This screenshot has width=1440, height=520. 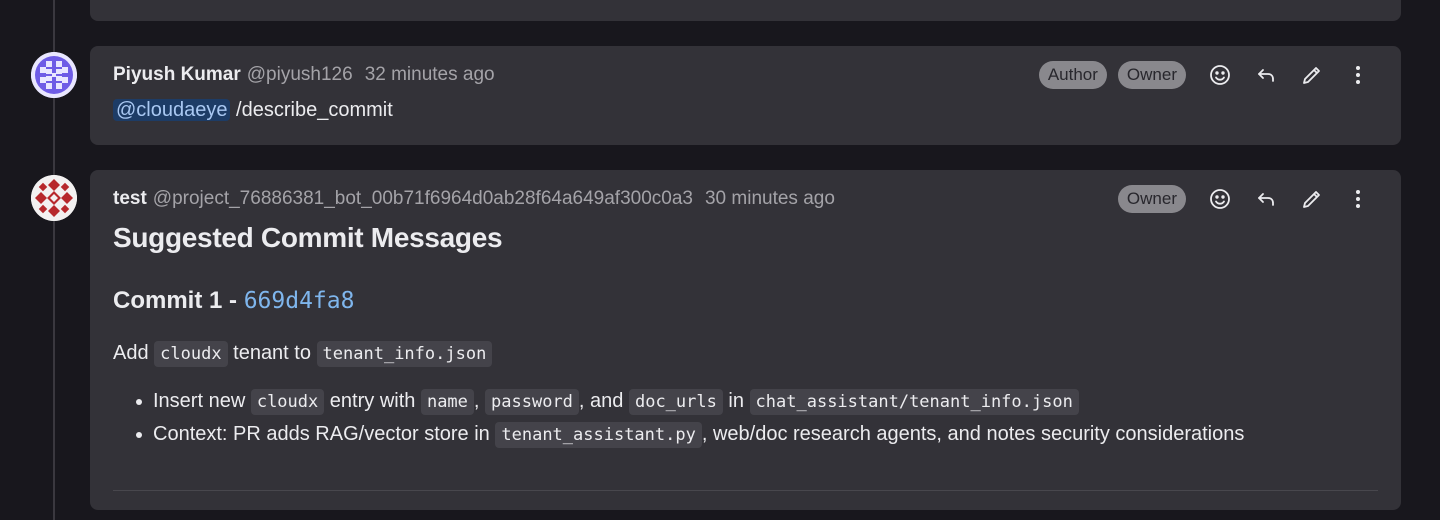 I want to click on inline-code: doc_urls, so click(x=675, y=402).